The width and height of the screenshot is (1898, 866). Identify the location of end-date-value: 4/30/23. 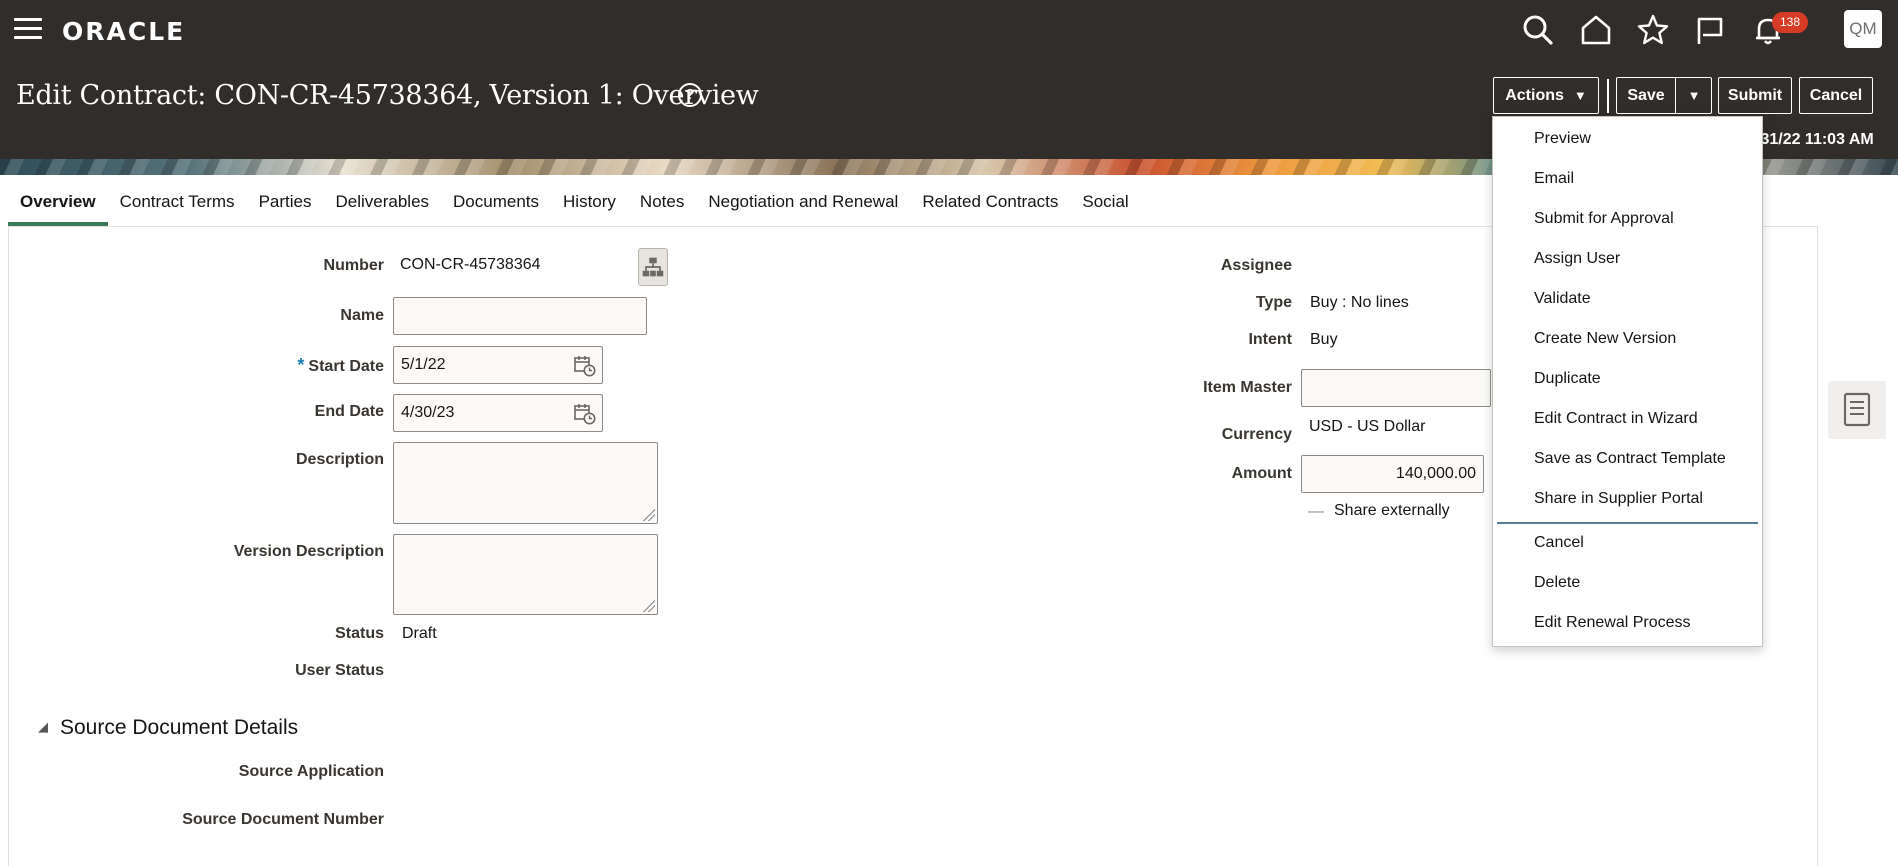
(428, 412).